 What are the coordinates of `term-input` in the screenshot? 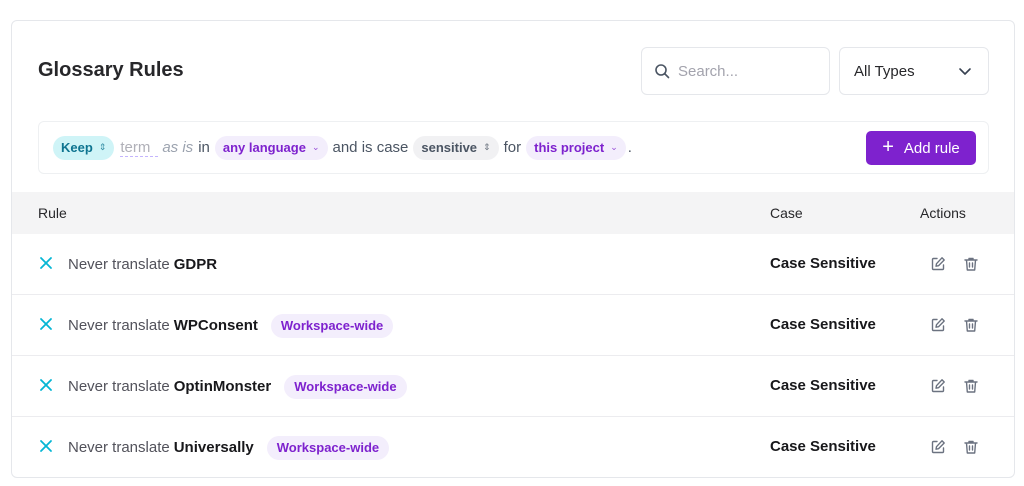 It's located at (139, 147).